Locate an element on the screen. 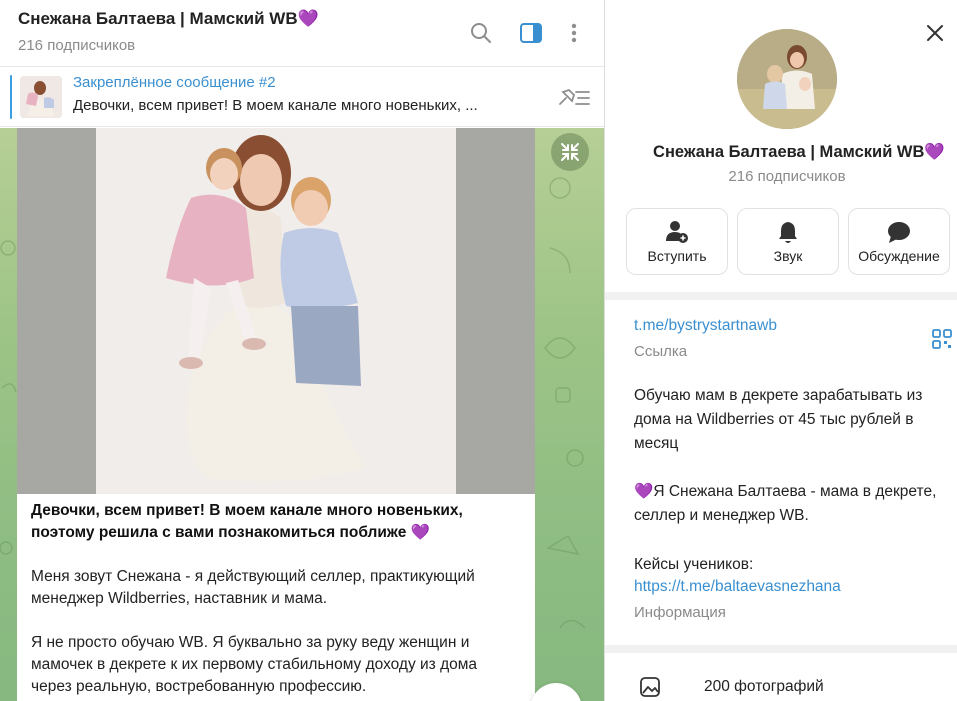 Image resolution: width=957 pixels, height=701 pixels. chat-title: Снежана Балтаева | Мамский WB💜 is located at coordinates (168, 18).